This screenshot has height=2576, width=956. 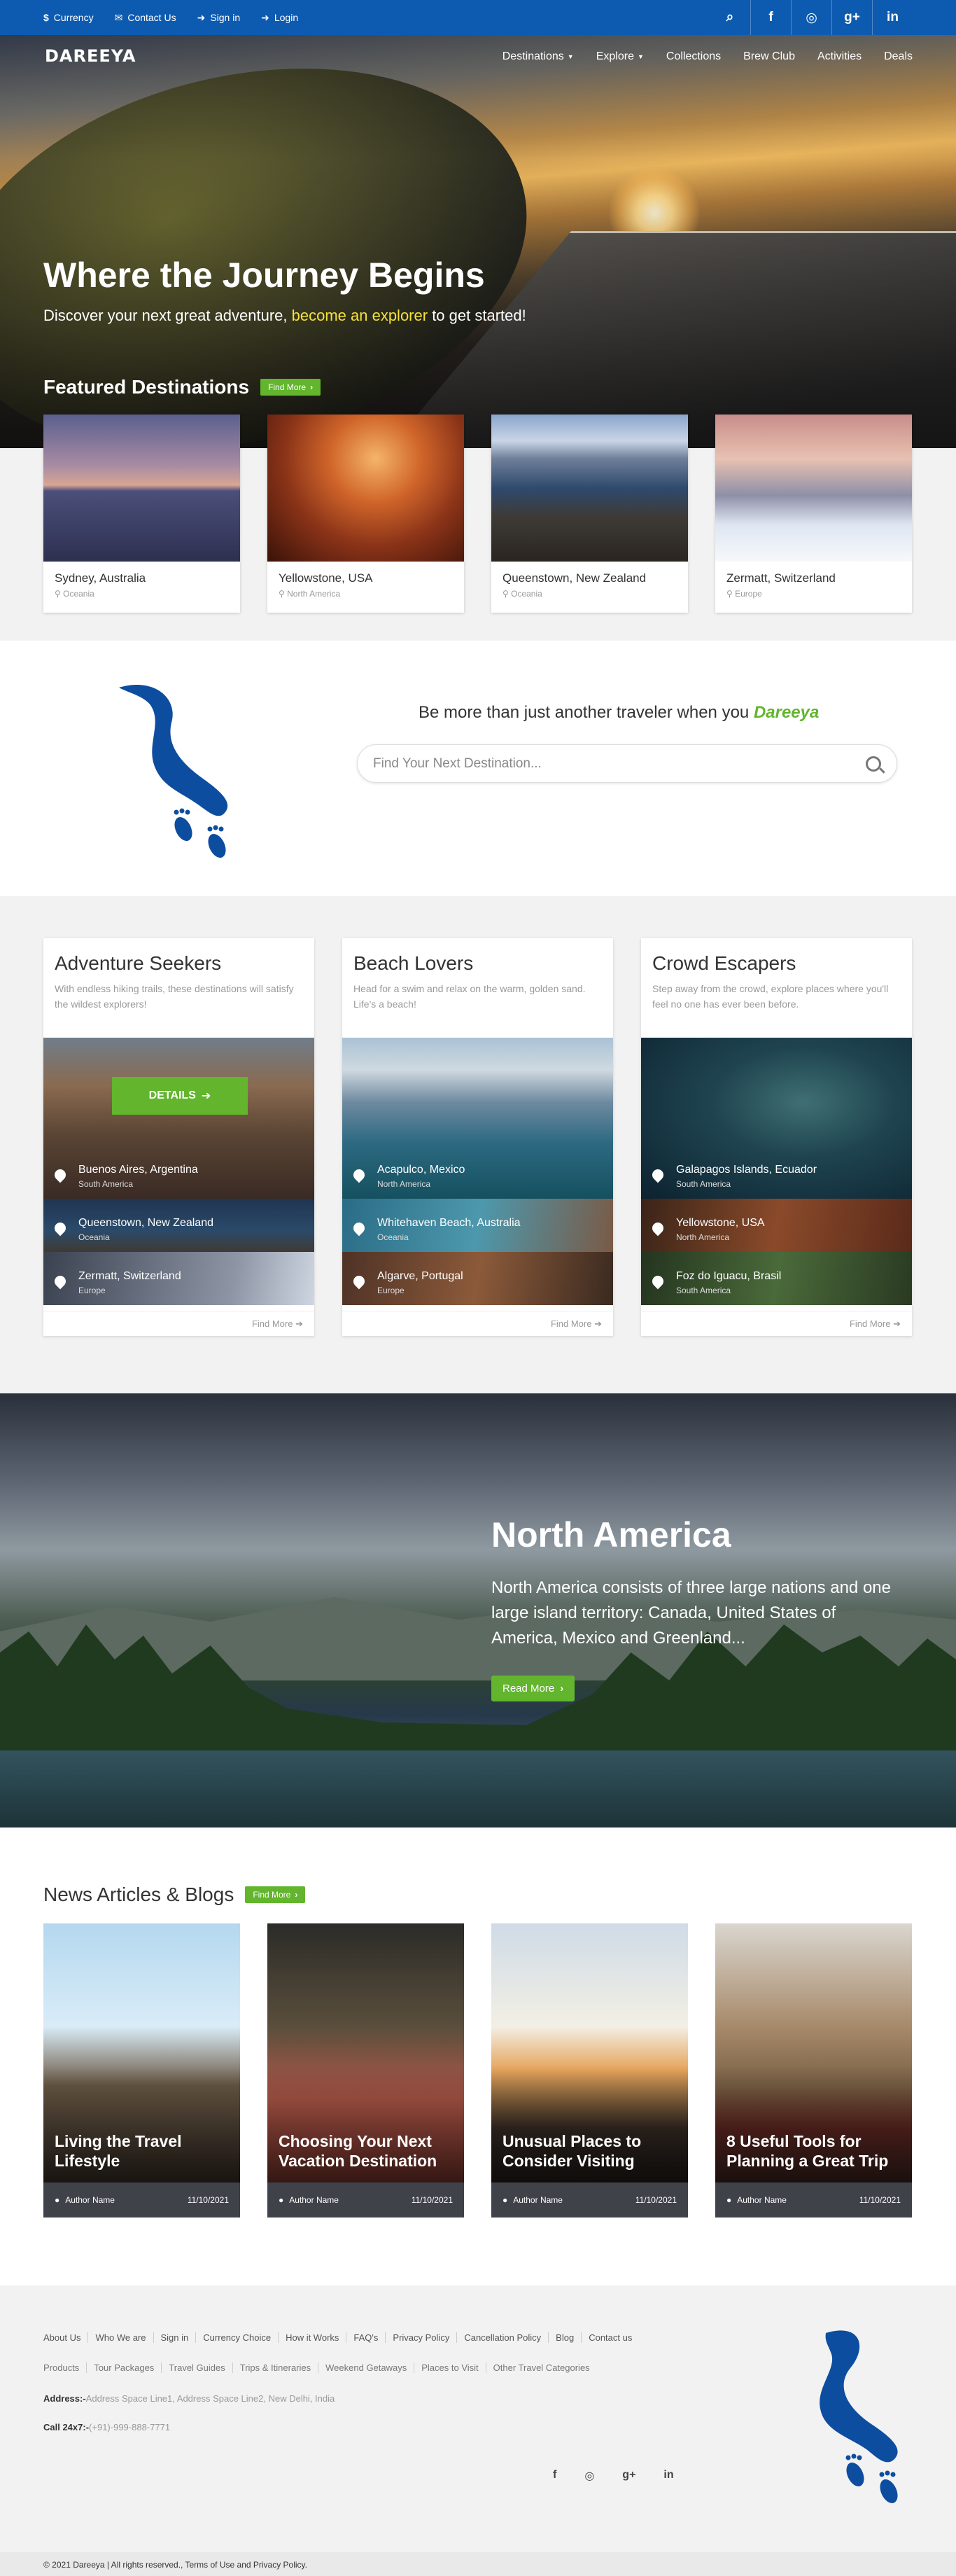 I want to click on sign-in-link: ➜ Sign in, so click(x=219, y=18).